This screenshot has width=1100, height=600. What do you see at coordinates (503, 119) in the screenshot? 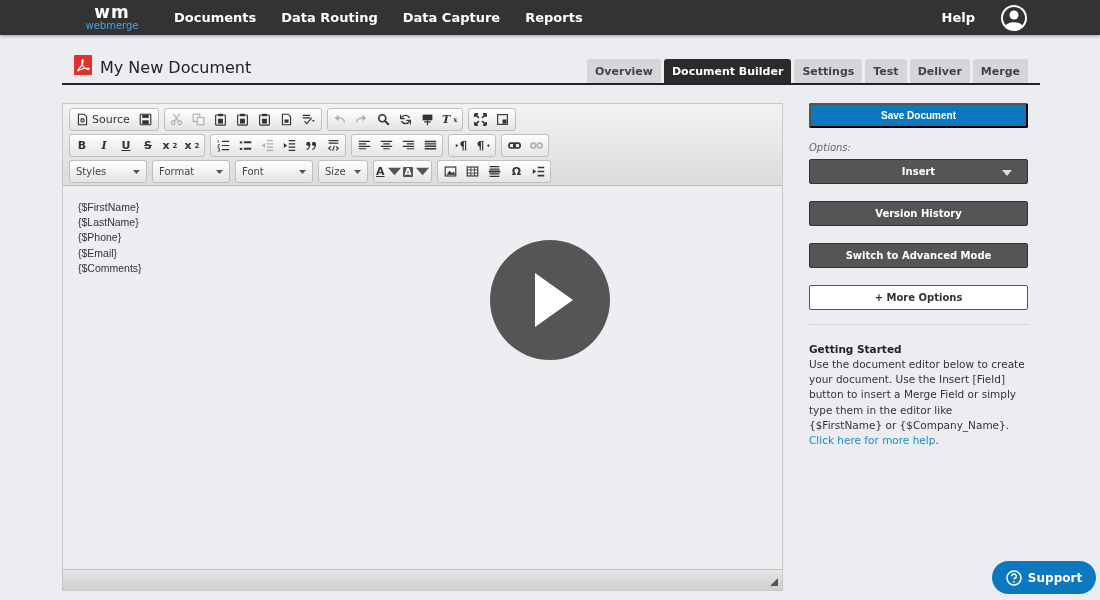
I see `window-icon` at bounding box center [503, 119].